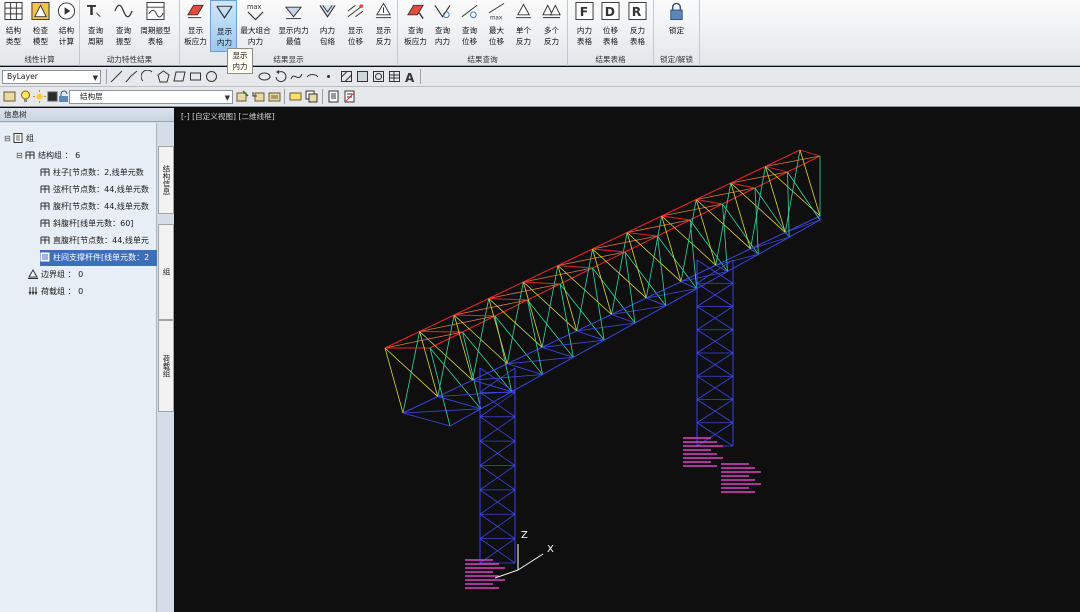 This screenshot has width=1080, height=612. What do you see at coordinates (383, 26) in the screenshot?
I see `show-reaction-button: 显示 反力` at bounding box center [383, 26].